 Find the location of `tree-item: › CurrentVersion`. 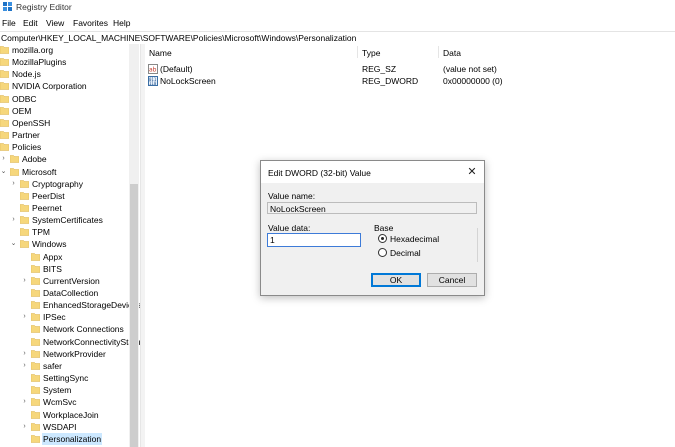

tree-item: › CurrentVersion is located at coordinates (70, 281).